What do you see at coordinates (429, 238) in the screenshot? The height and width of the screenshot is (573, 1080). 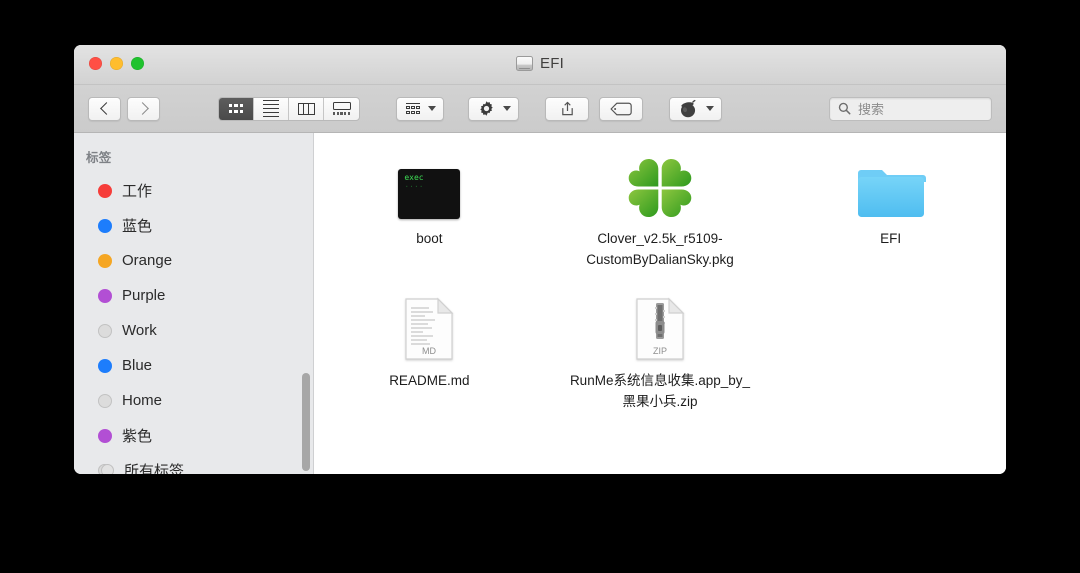 I see `file-name: boot` at bounding box center [429, 238].